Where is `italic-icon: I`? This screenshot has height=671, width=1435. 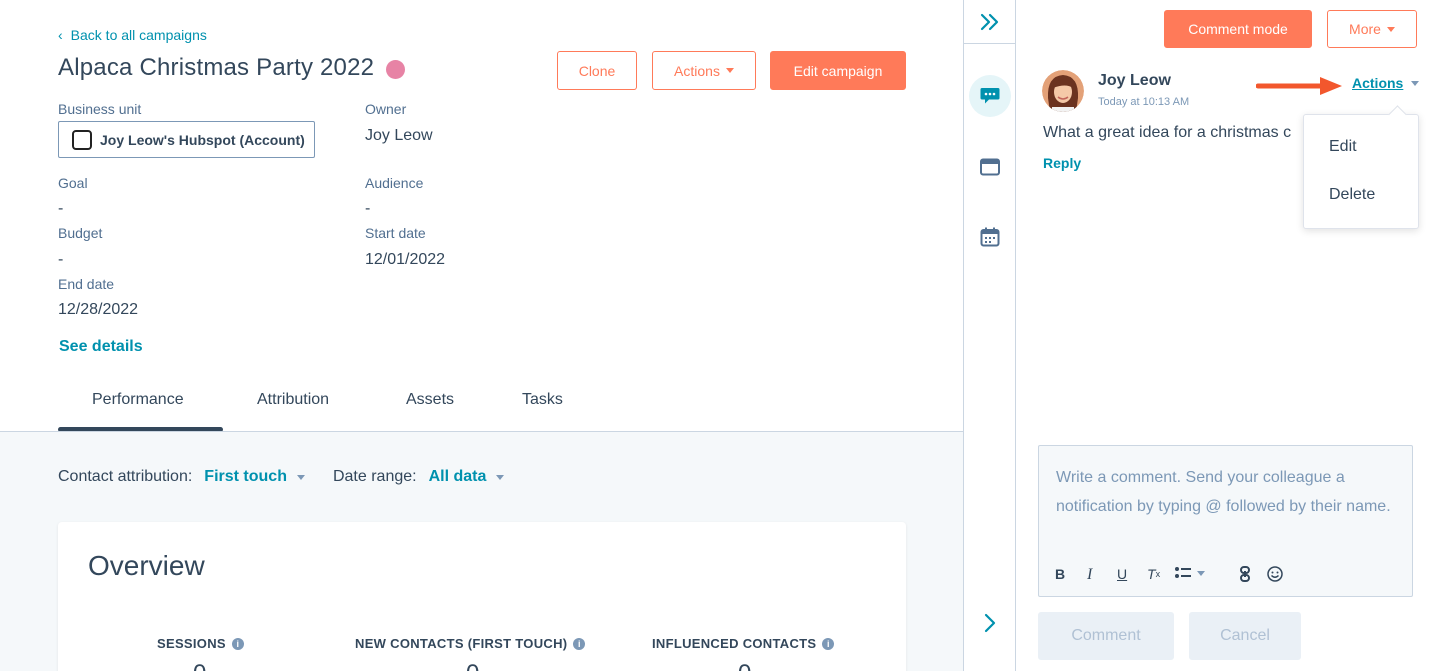 italic-icon: I is located at coordinates (1089, 575).